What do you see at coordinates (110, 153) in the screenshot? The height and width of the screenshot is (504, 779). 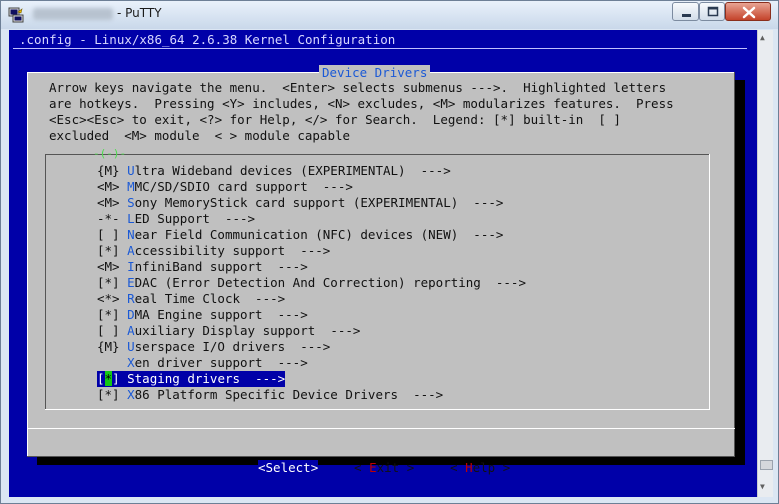 I see `list-scroll-marker: -(-)-` at bounding box center [110, 153].